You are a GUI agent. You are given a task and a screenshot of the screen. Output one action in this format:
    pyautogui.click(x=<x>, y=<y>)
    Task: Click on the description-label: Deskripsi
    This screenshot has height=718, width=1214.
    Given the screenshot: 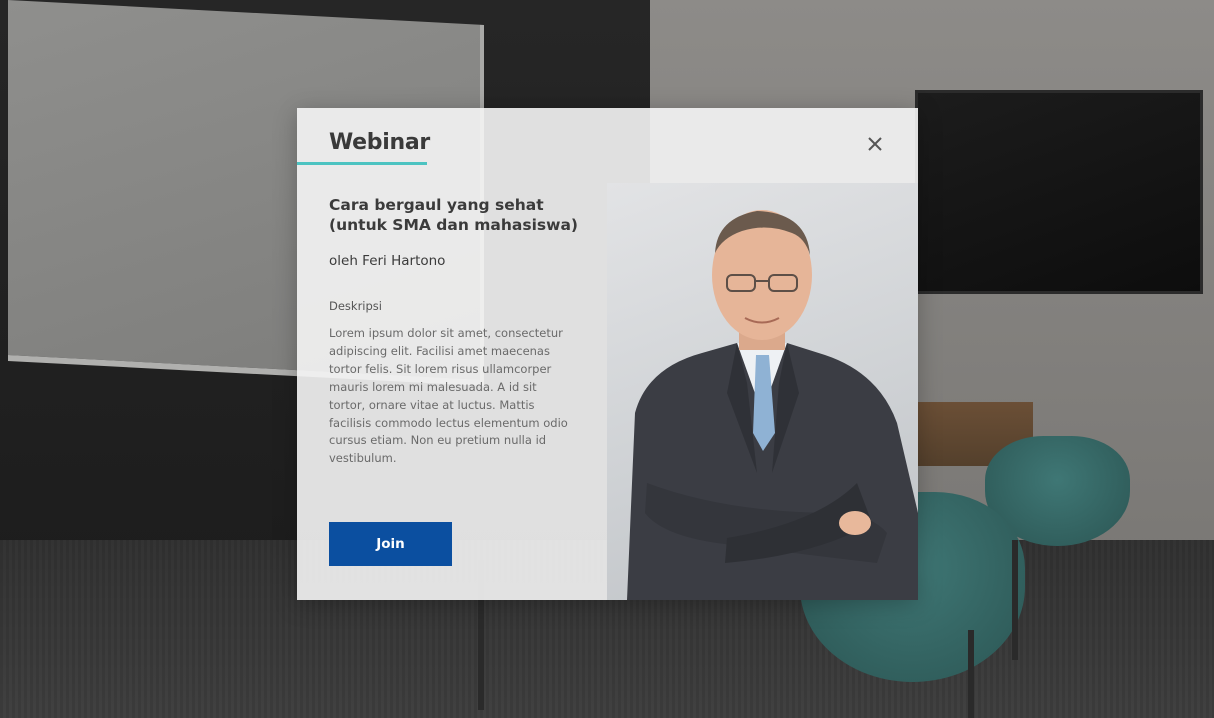 What is the action you would take?
    pyautogui.click(x=355, y=306)
    